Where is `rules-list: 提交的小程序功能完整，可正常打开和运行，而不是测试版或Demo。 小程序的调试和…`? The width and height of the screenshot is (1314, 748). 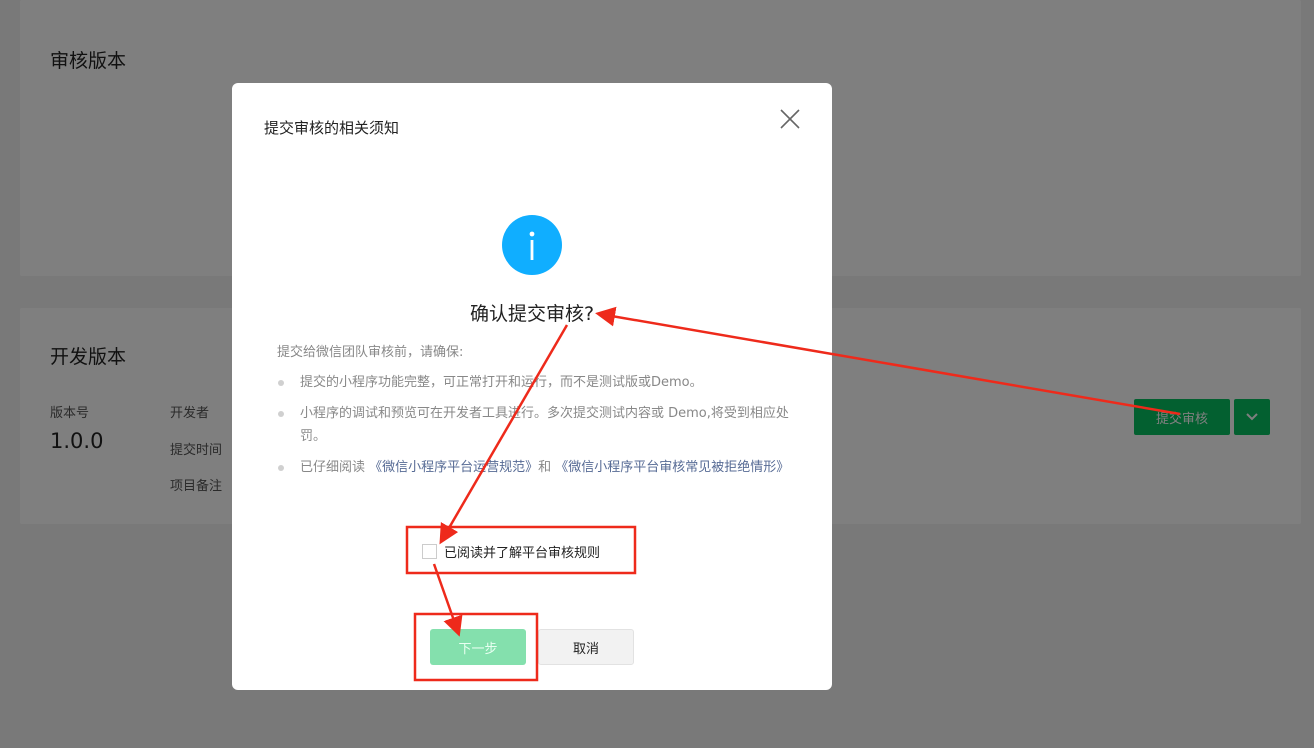
rules-list: 提交的小程序功能完整，可正常打开和运行，而不是测试版或Demo。 小程序的调试和… is located at coordinates (536, 429).